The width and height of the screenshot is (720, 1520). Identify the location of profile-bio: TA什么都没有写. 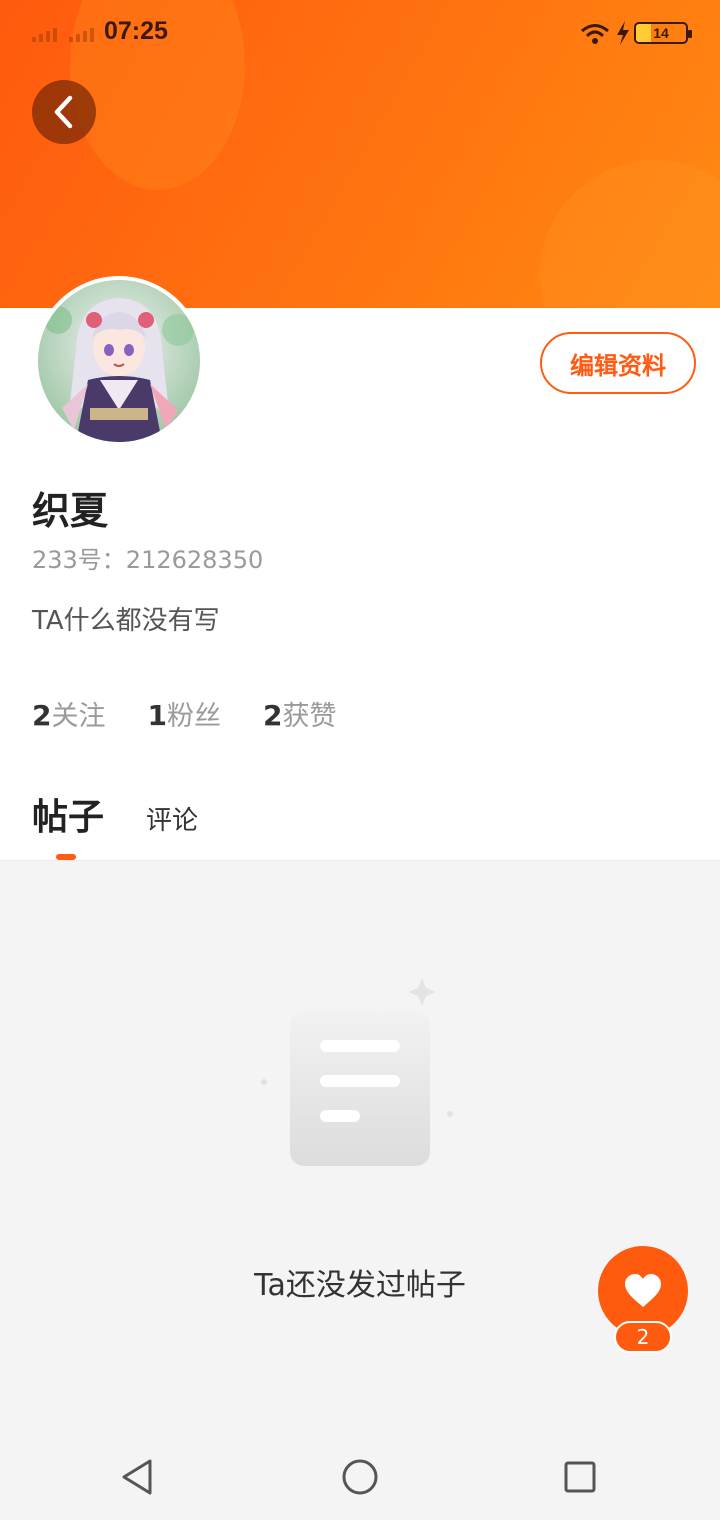
(126, 621).